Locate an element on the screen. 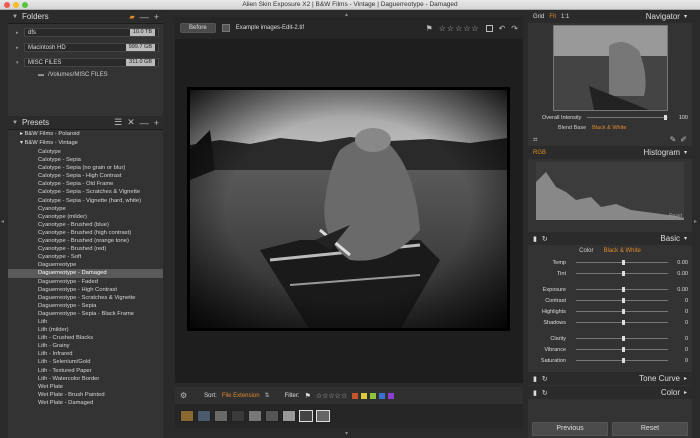 Image resolution: width=700 pixels, height=438 pixels. sort-dropdown: File Extension is located at coordinates (241, 396).